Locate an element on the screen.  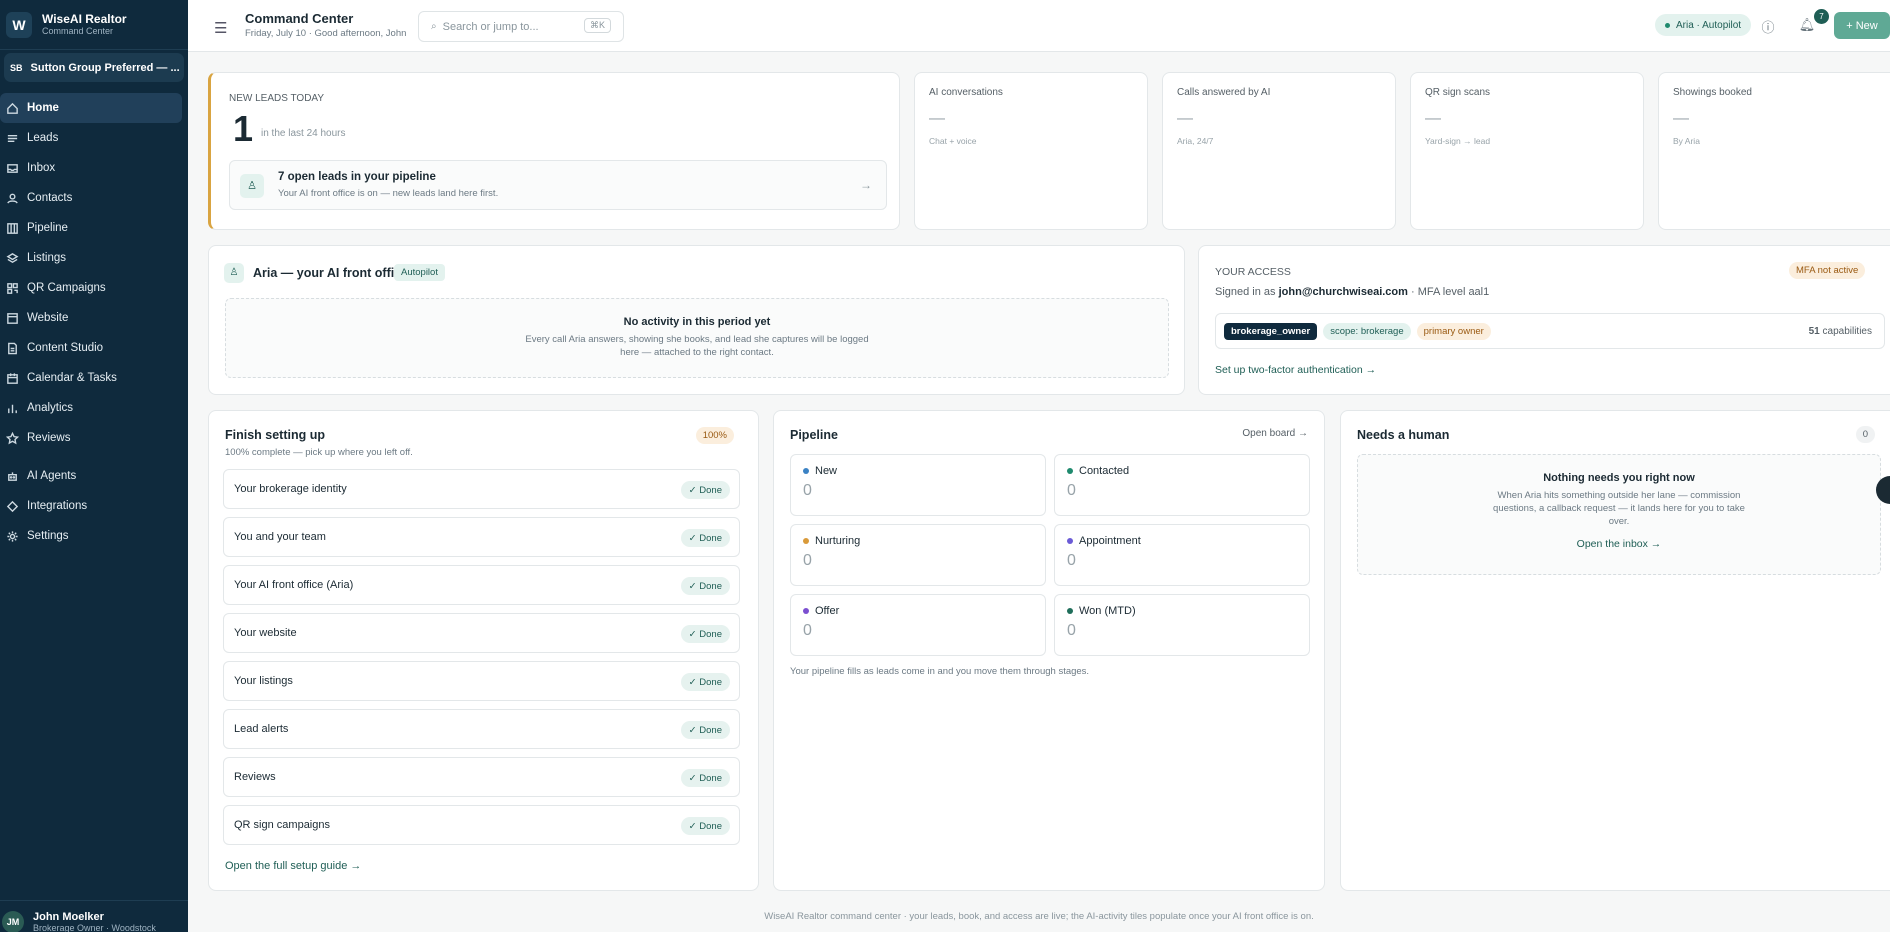
status-pill: Aria · Autopilot is located at coordinates (1703, 25).